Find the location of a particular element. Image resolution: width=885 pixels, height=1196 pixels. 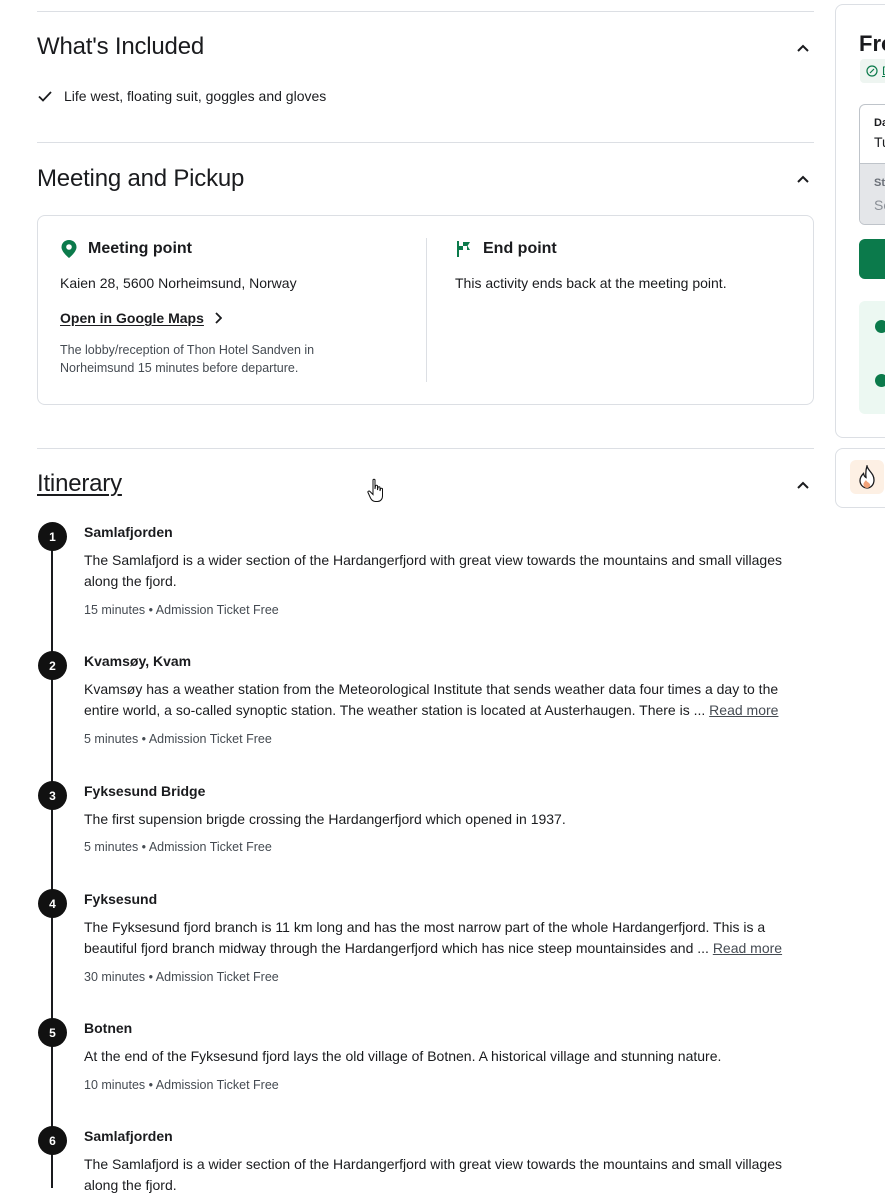

flag-icon is located at coordinates (463, 249).